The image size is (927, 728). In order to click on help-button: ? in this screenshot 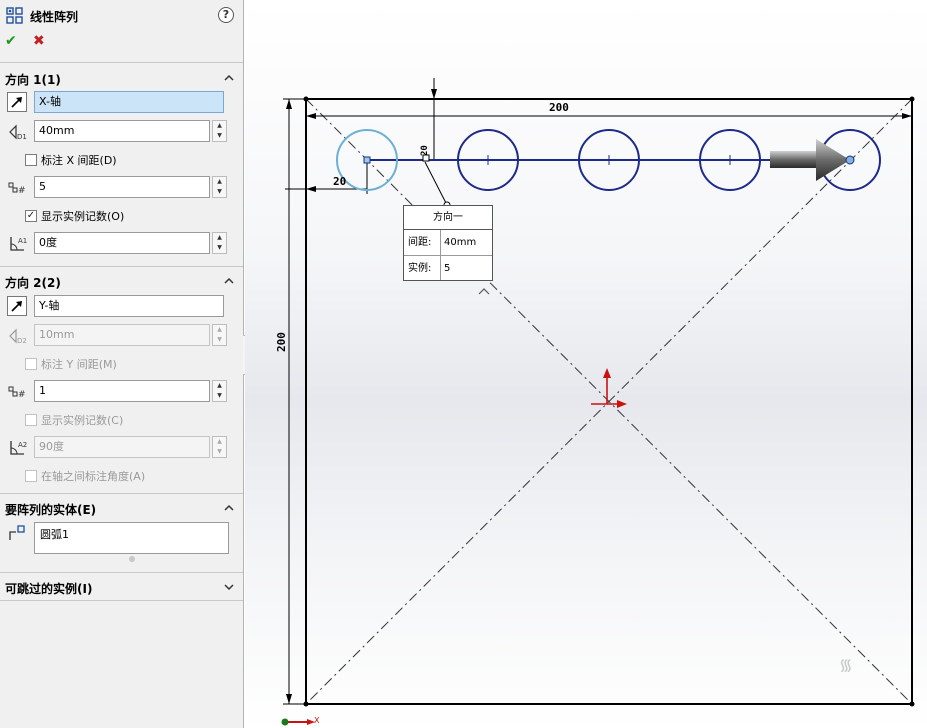, I will do `click(226, 15)`.